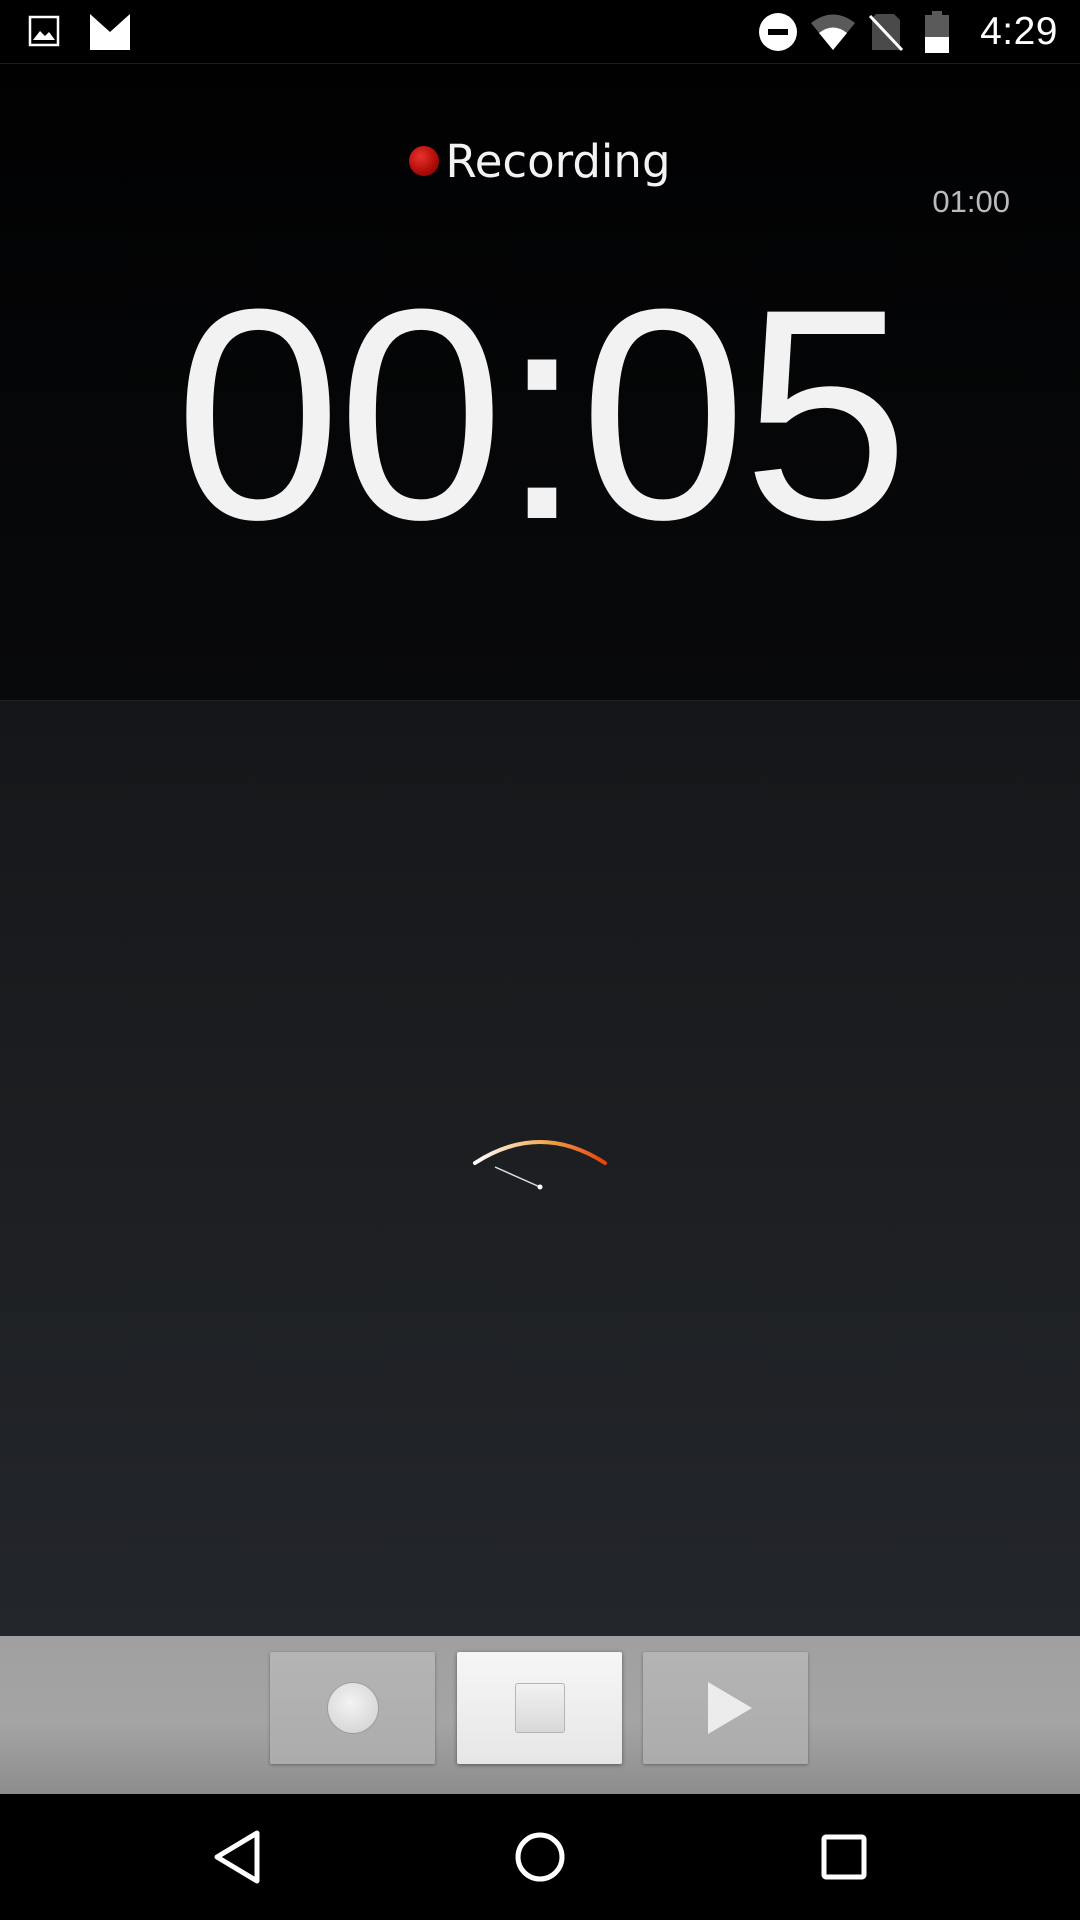 The width and height of the screenshot is (1080, 1920). I want to click on home-icon, so click(540, 1857).